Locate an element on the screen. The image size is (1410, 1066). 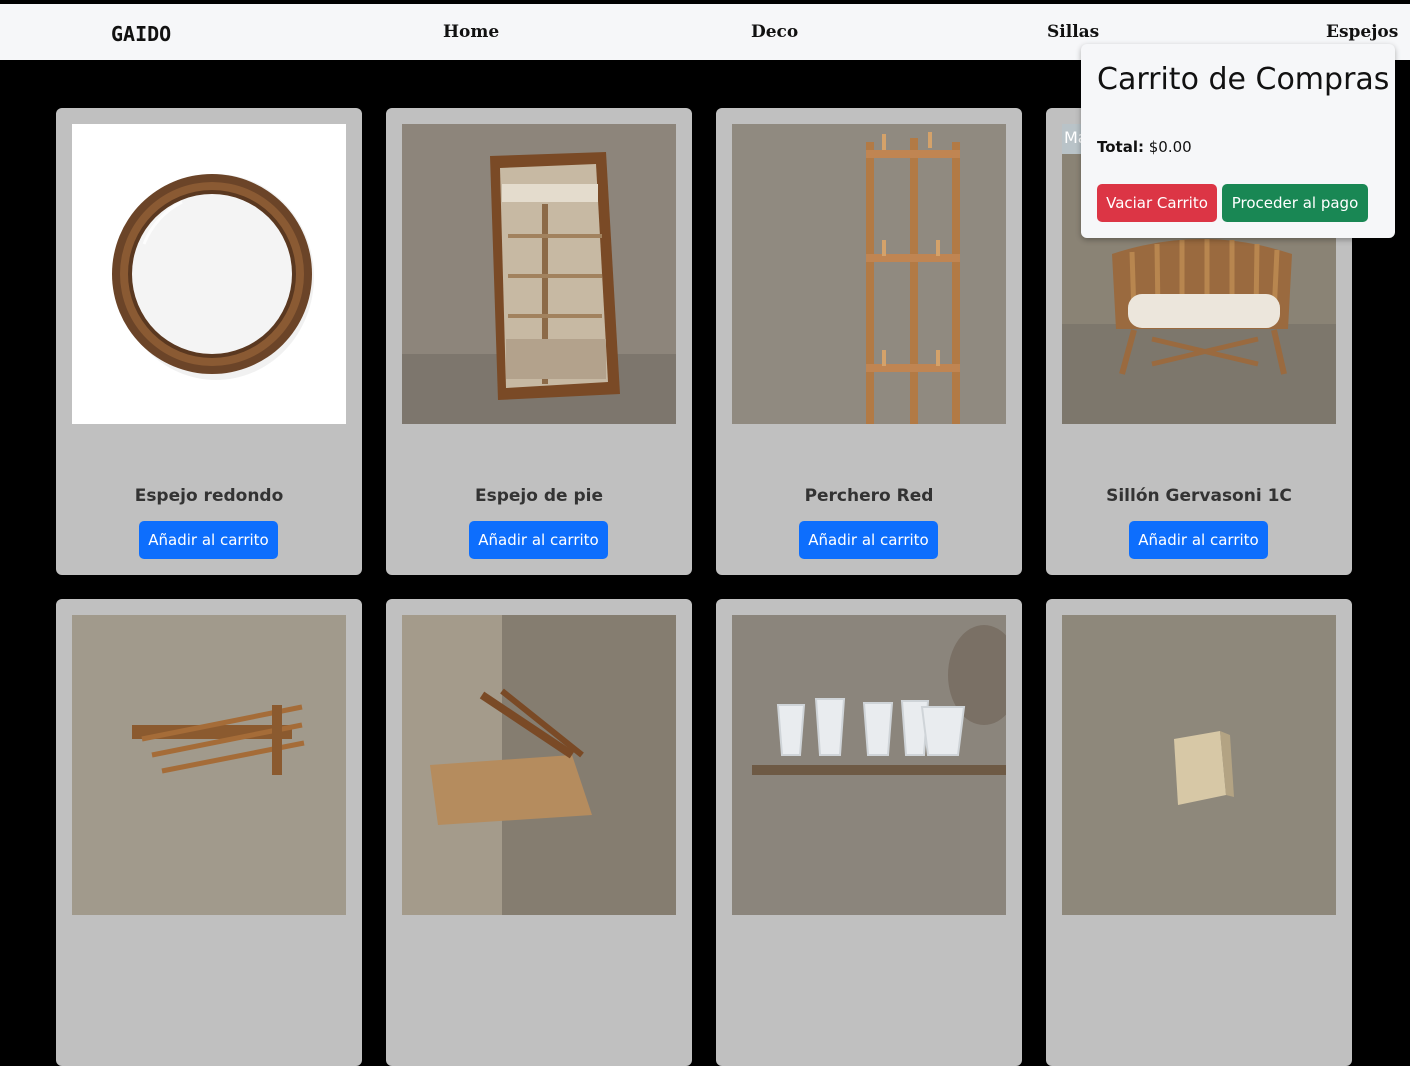
nav-link-deco: Deco is located at coordinates (774, 32).